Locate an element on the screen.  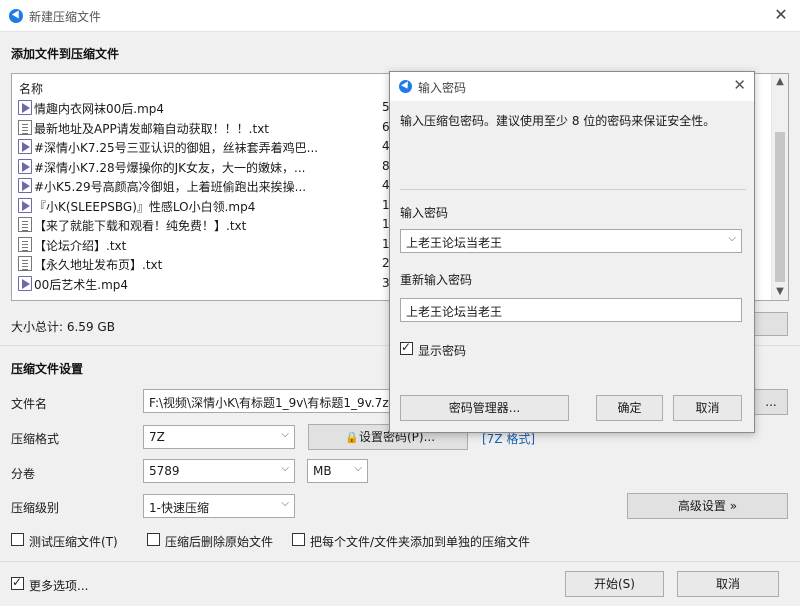
format-select: 7Z ⌵ is located at coordinates (219, 437).